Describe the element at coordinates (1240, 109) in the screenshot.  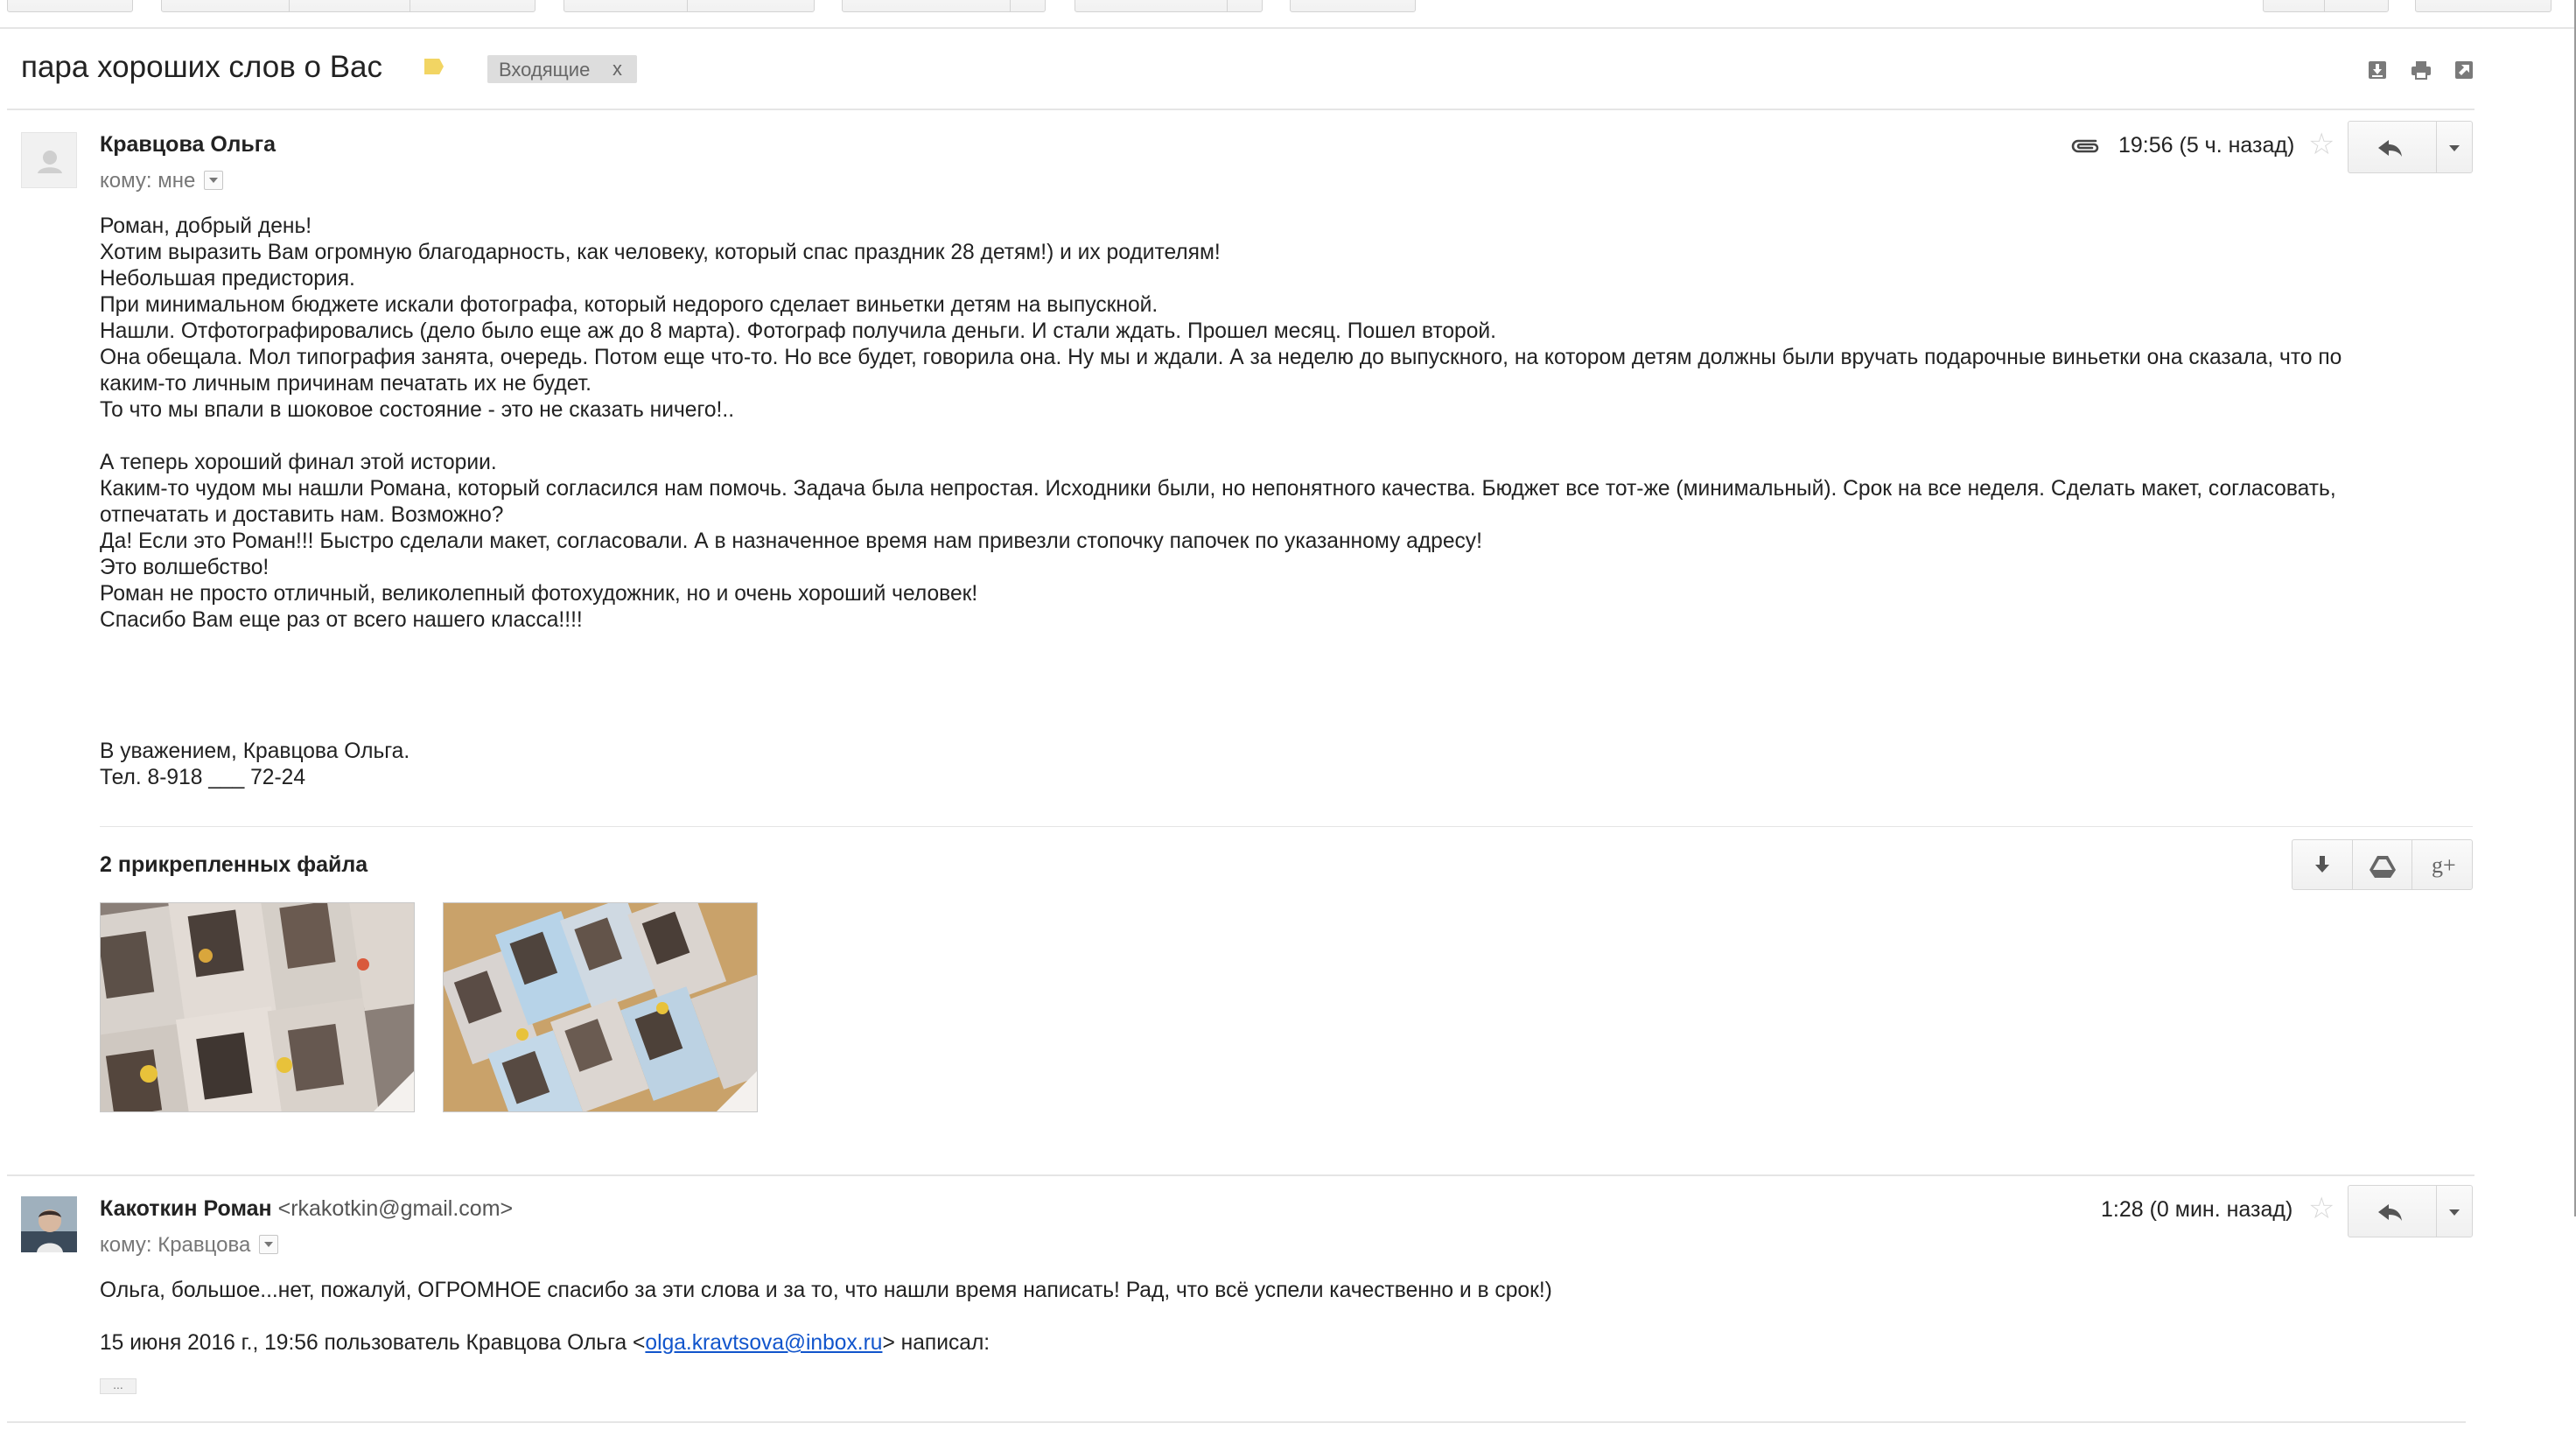
I see `subject-divider` at that location.